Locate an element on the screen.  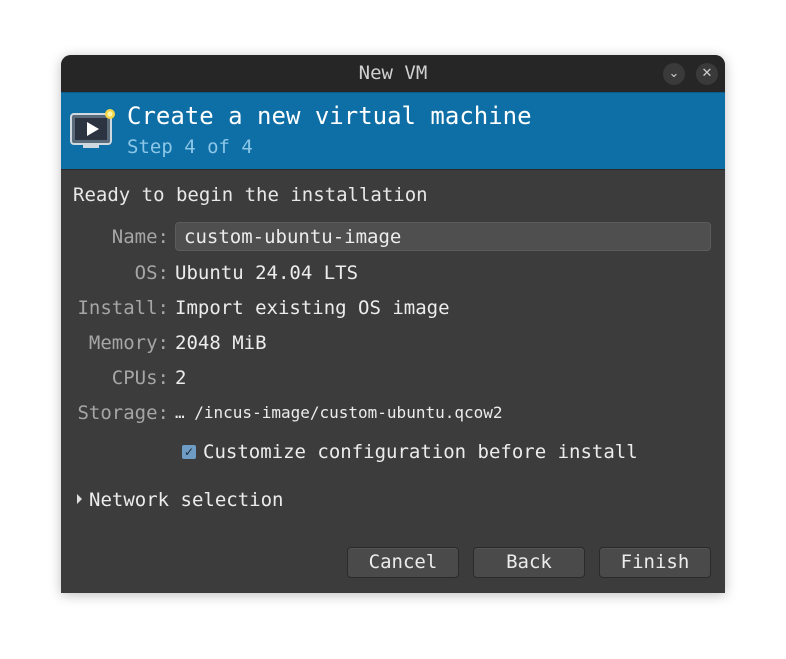
close-icon: ✕ is located at coordinates (707, 73).